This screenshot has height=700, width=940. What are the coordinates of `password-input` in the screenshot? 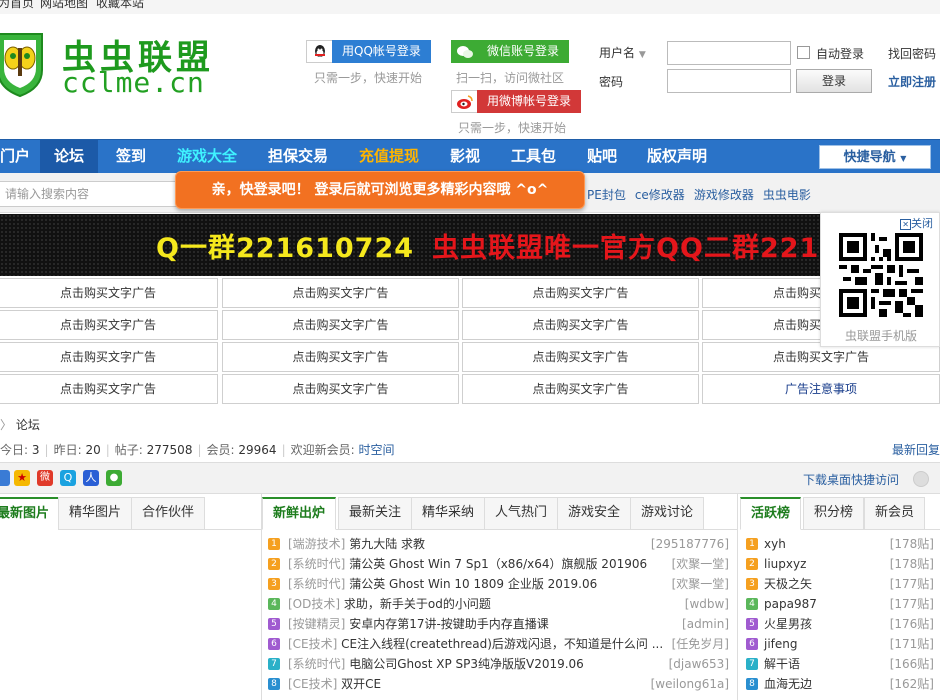 It's located at (729, 81).